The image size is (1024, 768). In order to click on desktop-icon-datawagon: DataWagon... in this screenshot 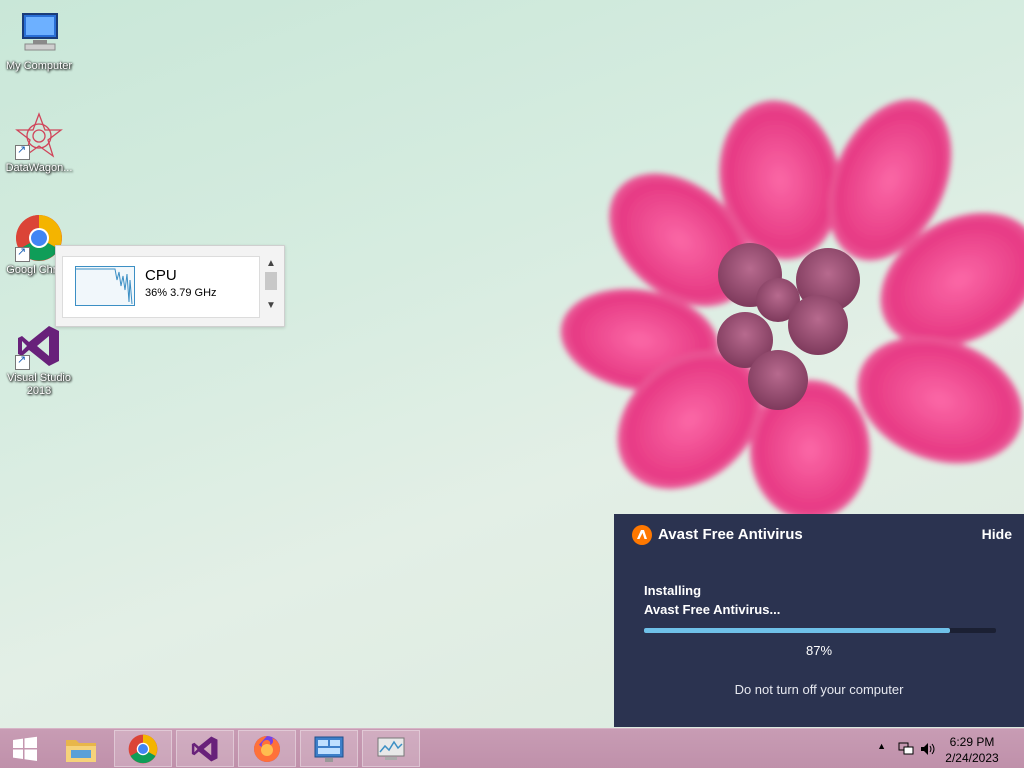, I will do `click(39, 143)`.